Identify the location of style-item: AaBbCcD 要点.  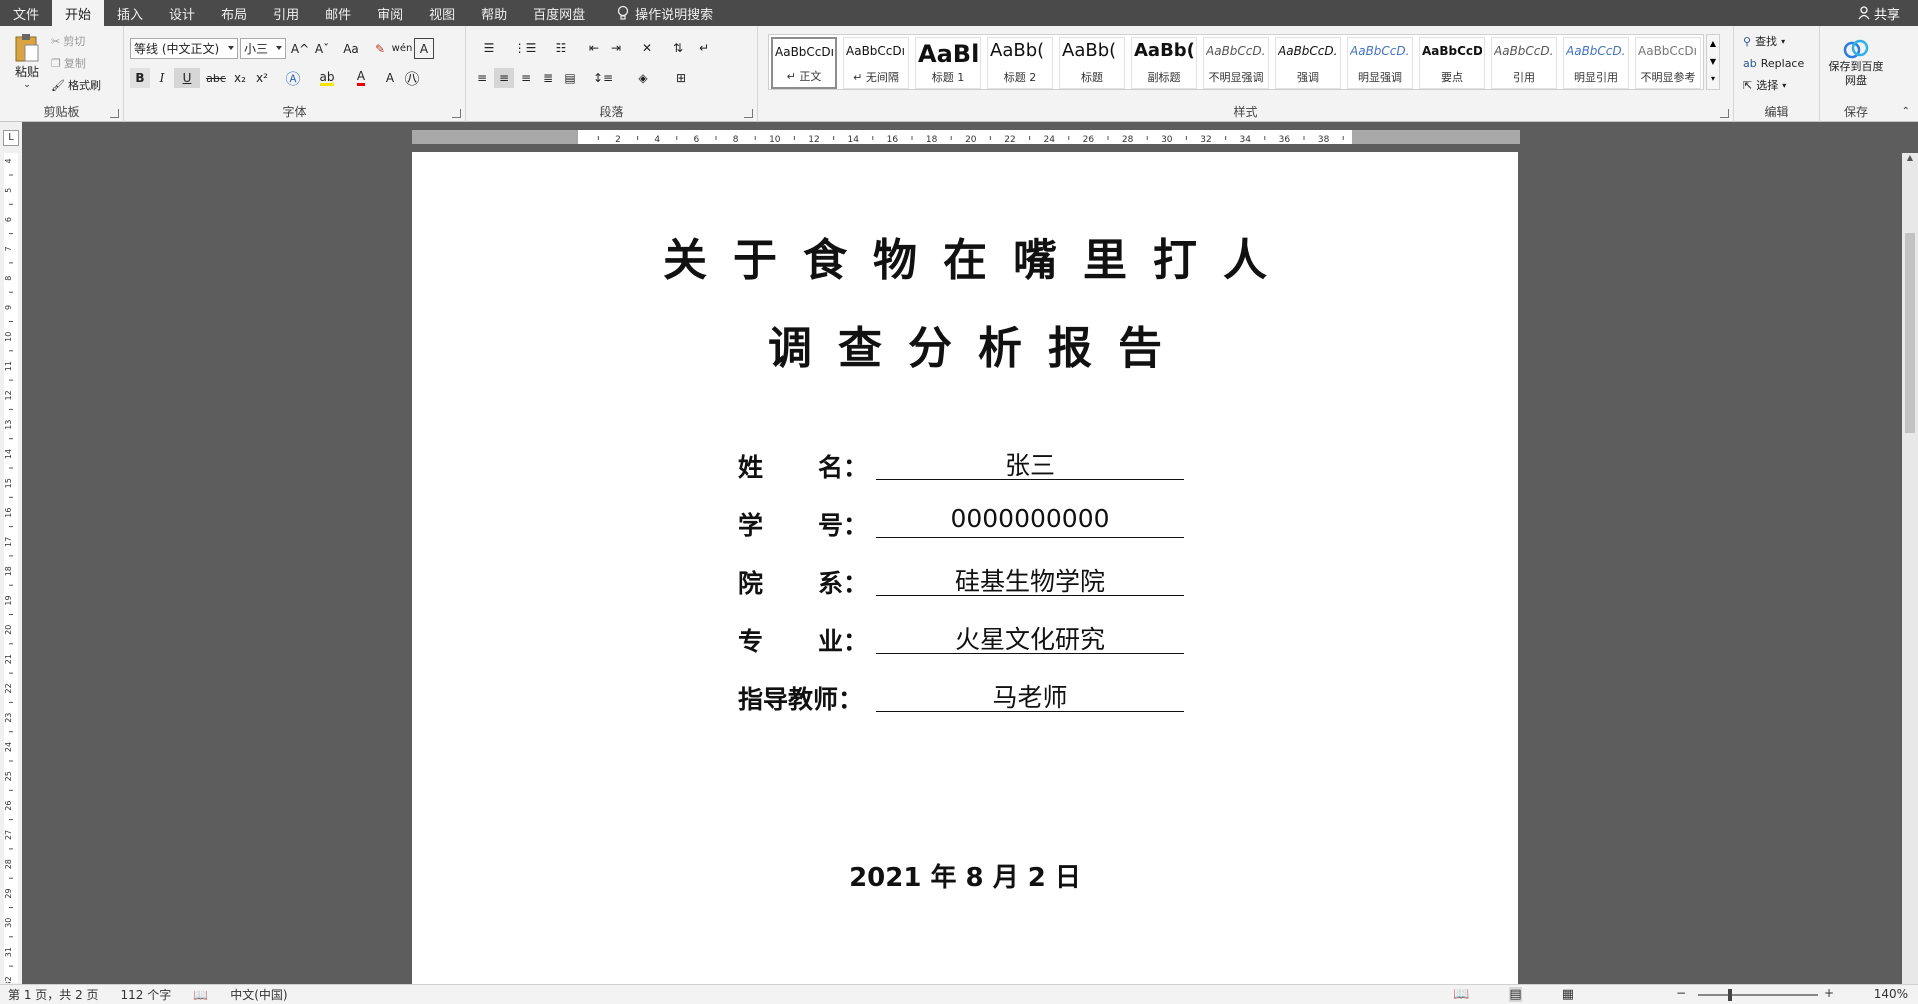
(1452, 63).